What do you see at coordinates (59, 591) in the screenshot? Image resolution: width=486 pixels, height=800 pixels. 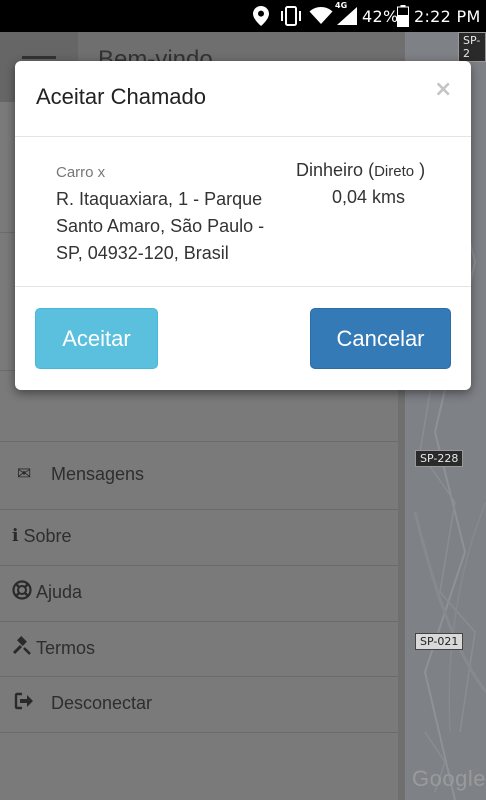 I see `sidebar-item-label: Ajuda` at bounding box center [59, 591].